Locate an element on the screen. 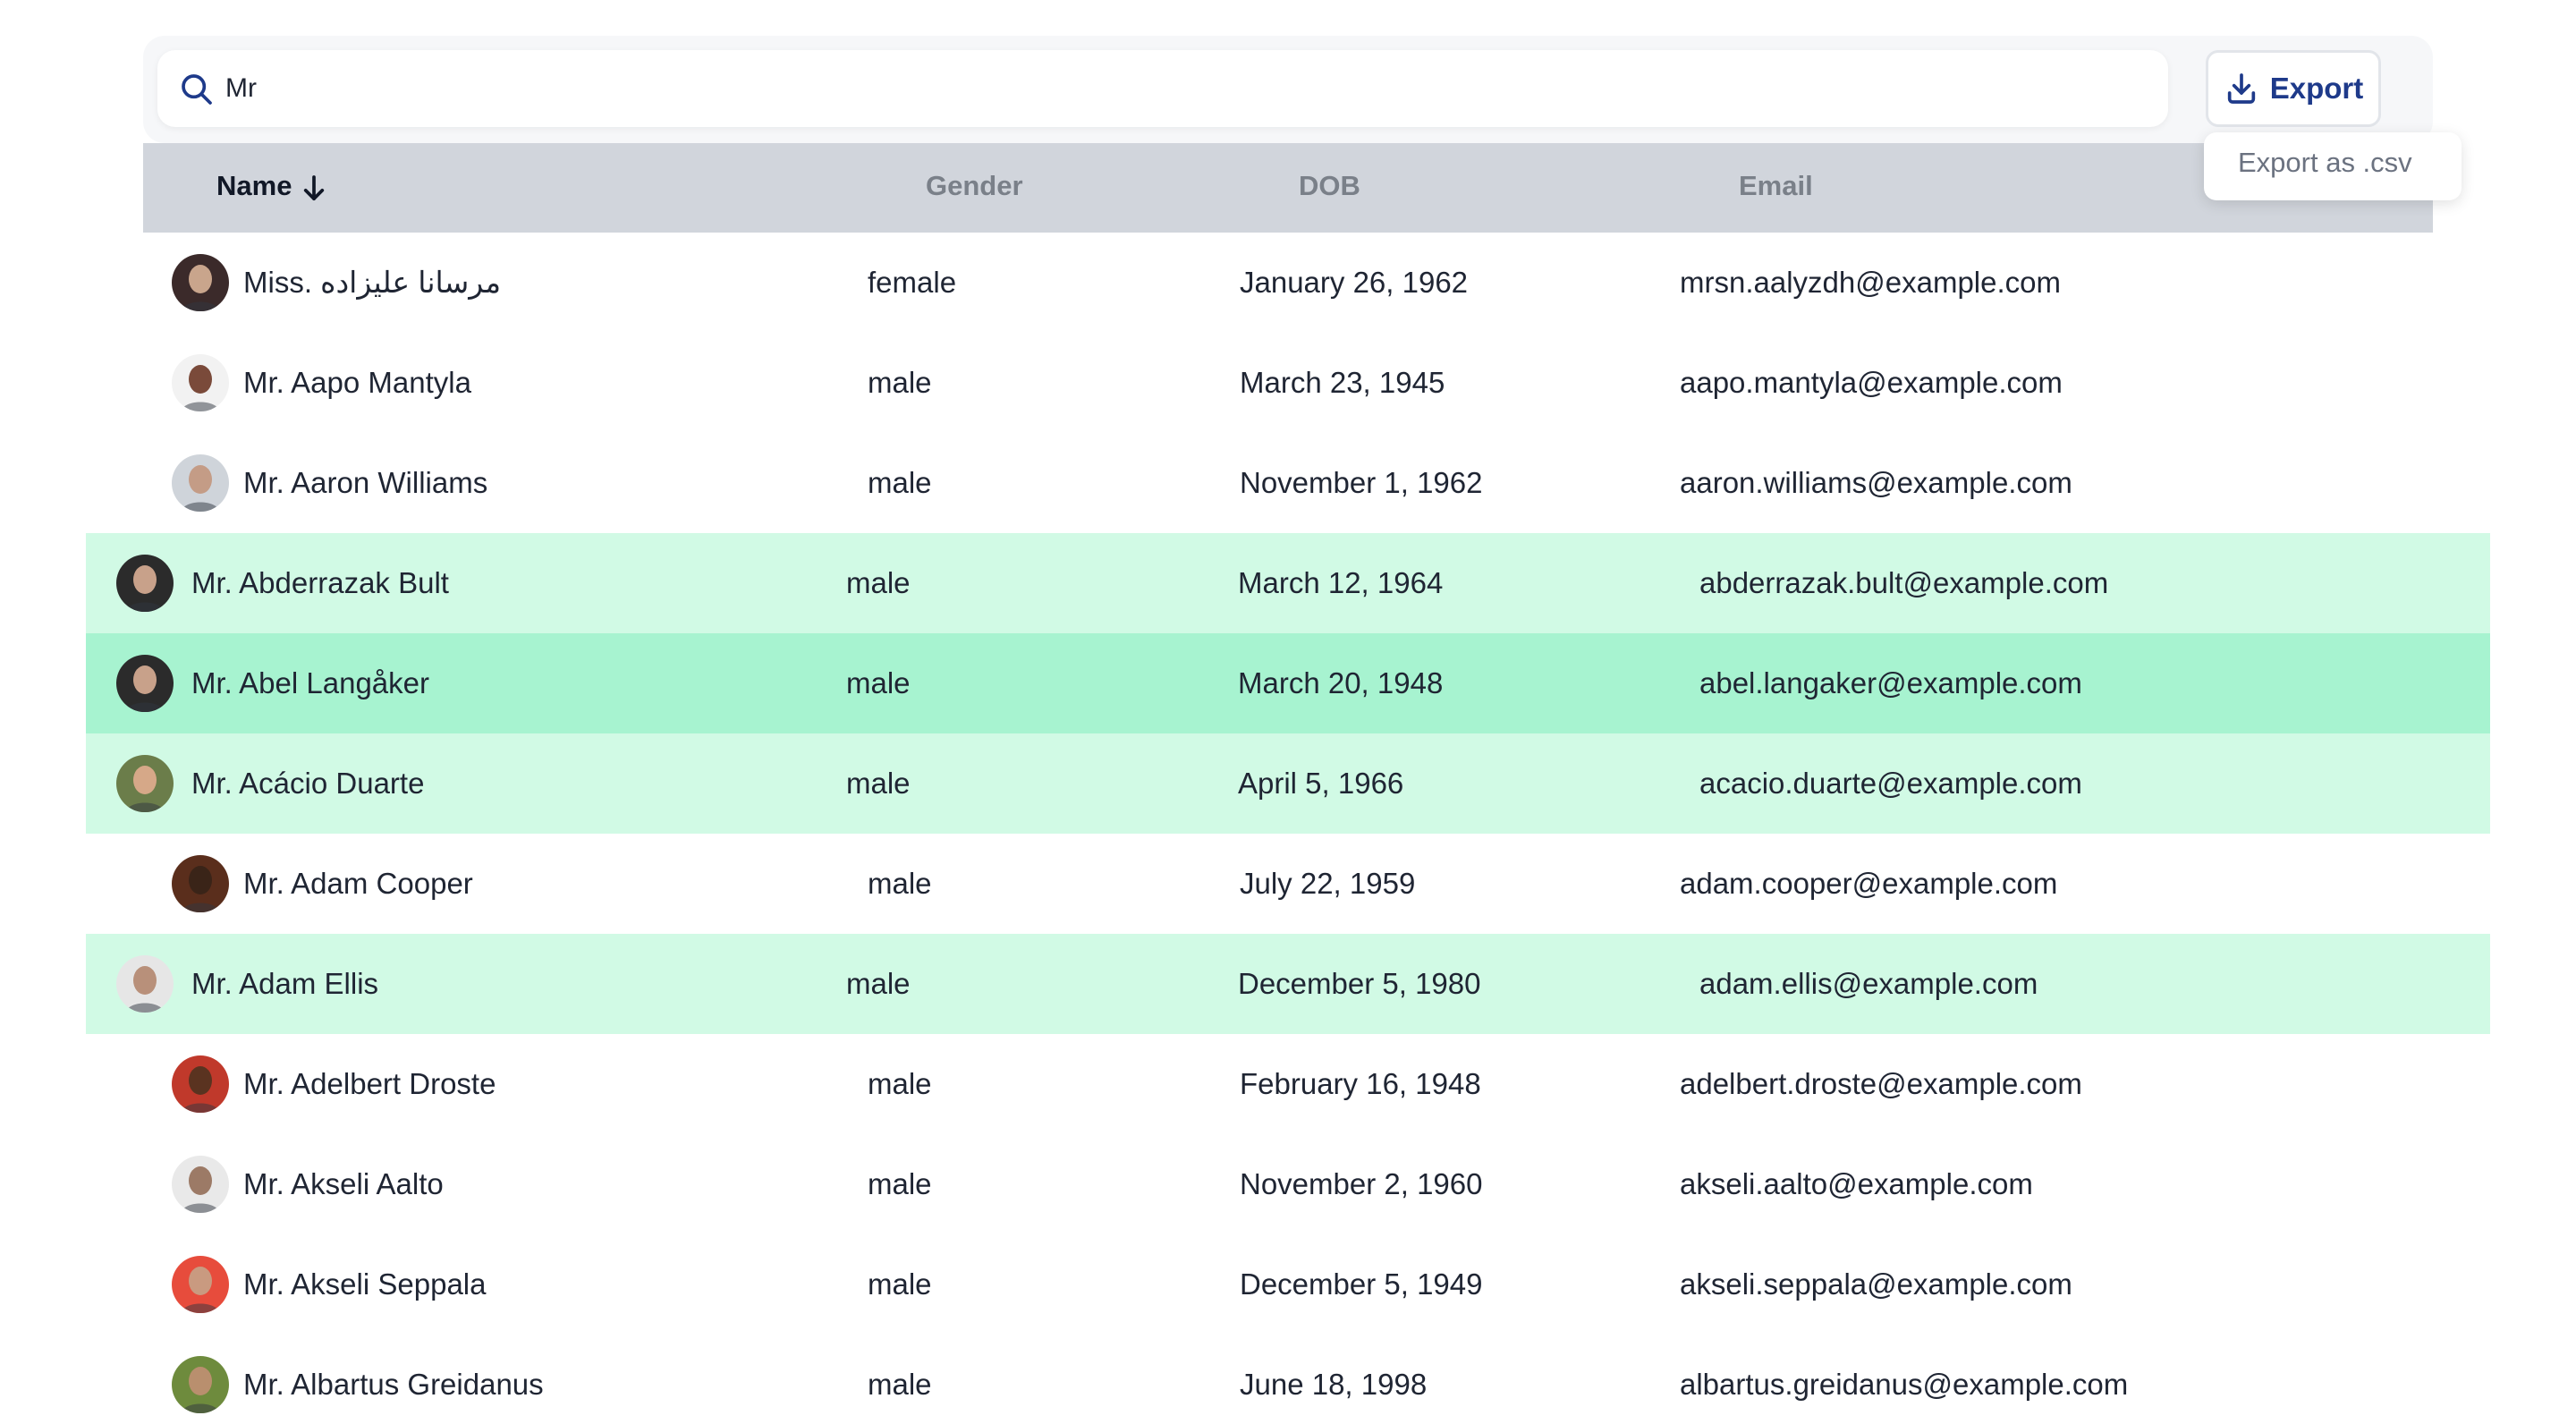 The width and height of the screenshot is (2576, 1424). cell-email: abderrazak.bult@example.com is located at coordinates (1904, 582).